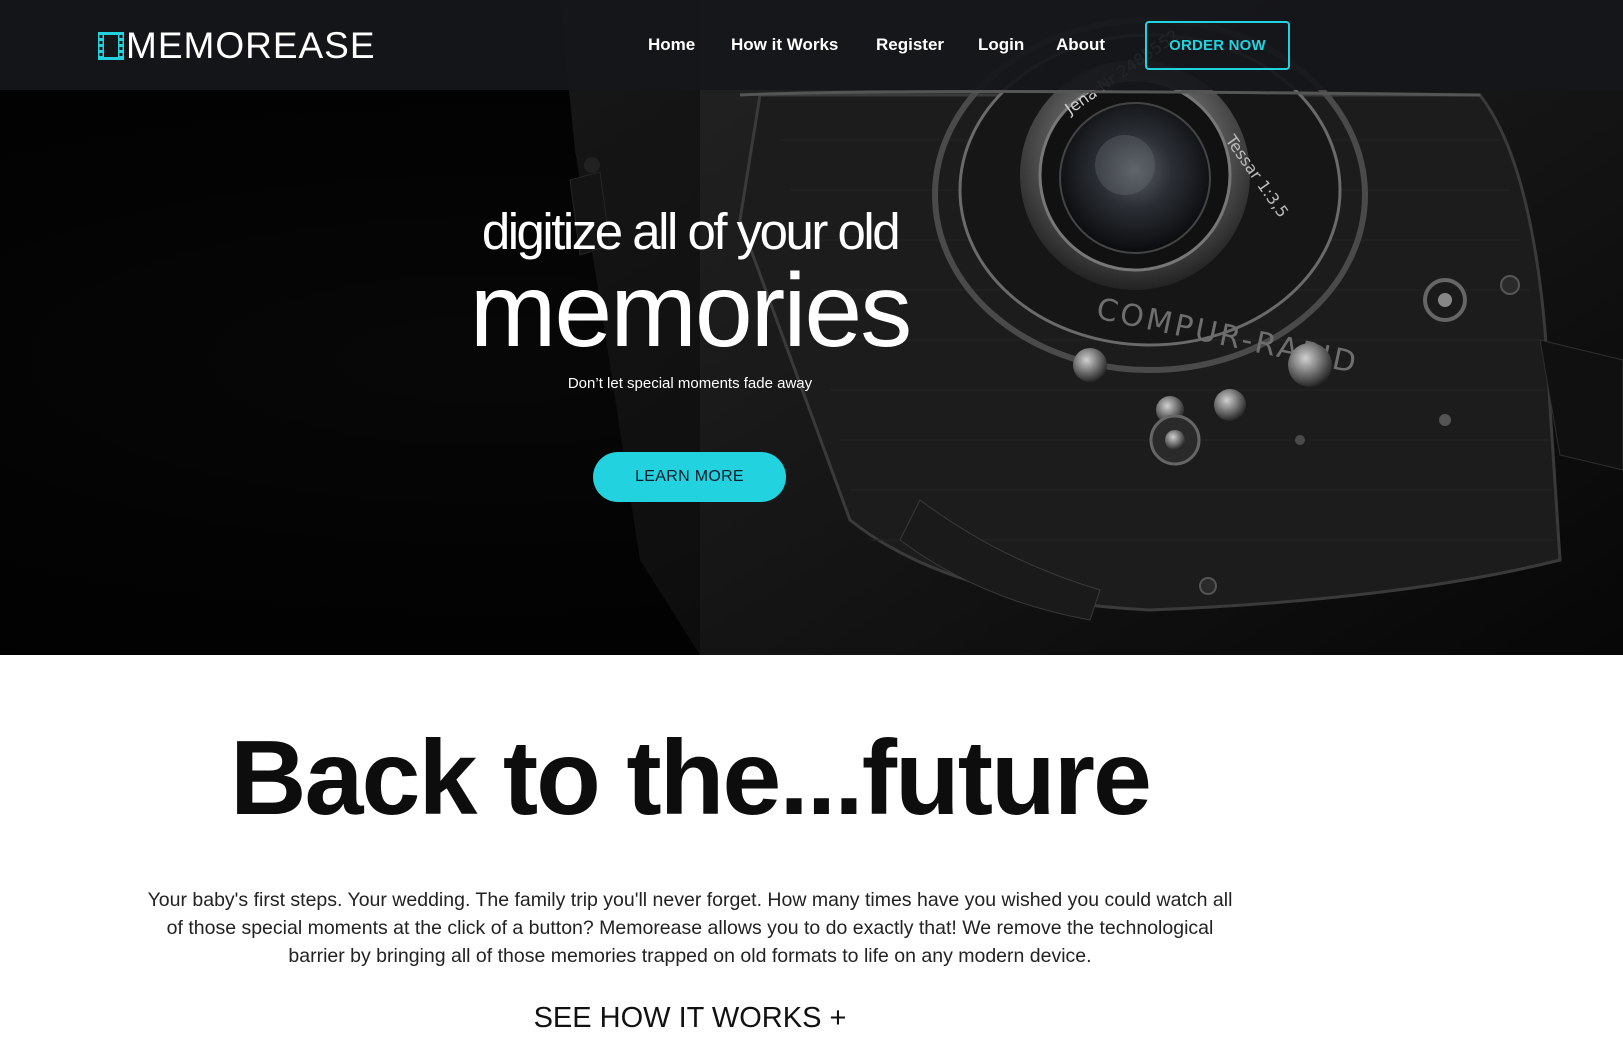 Image resolution: width=1623 pixels, height=1040 pixels. Describe the element at coordinates (784, 45) in the screenshot. I see `nav-how-it-works: How it Works` at that location.